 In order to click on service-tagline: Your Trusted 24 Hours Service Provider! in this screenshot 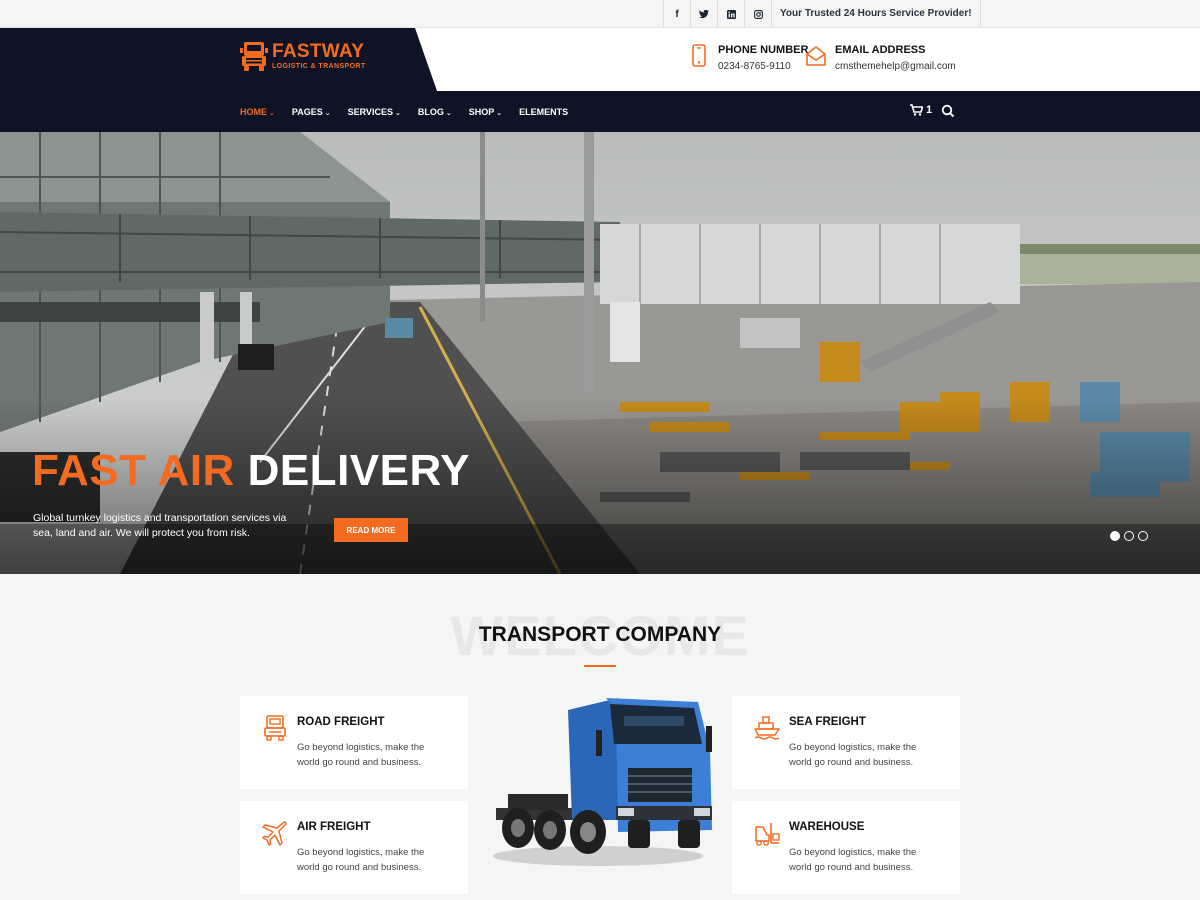, I will do `click(876, 14)`.